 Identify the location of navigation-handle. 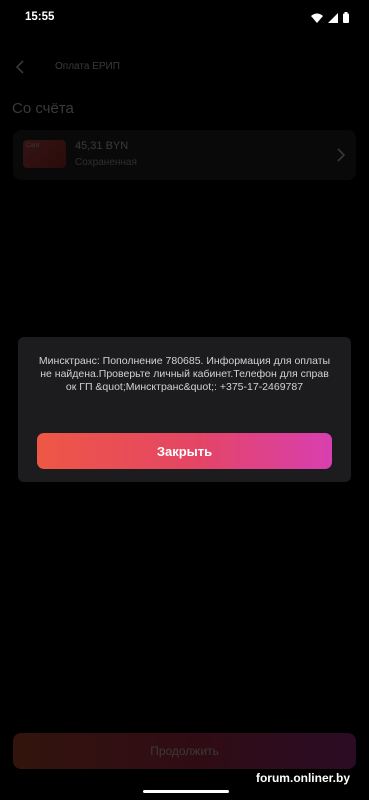
(186, 791).